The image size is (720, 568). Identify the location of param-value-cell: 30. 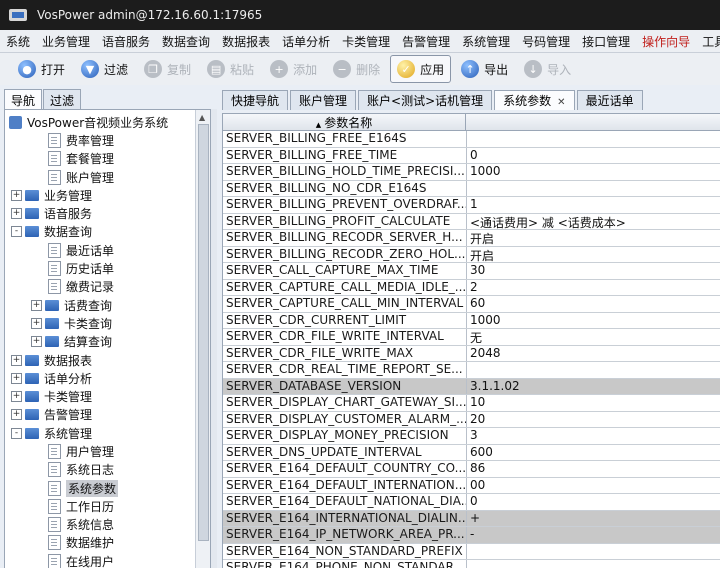
(593, 271).